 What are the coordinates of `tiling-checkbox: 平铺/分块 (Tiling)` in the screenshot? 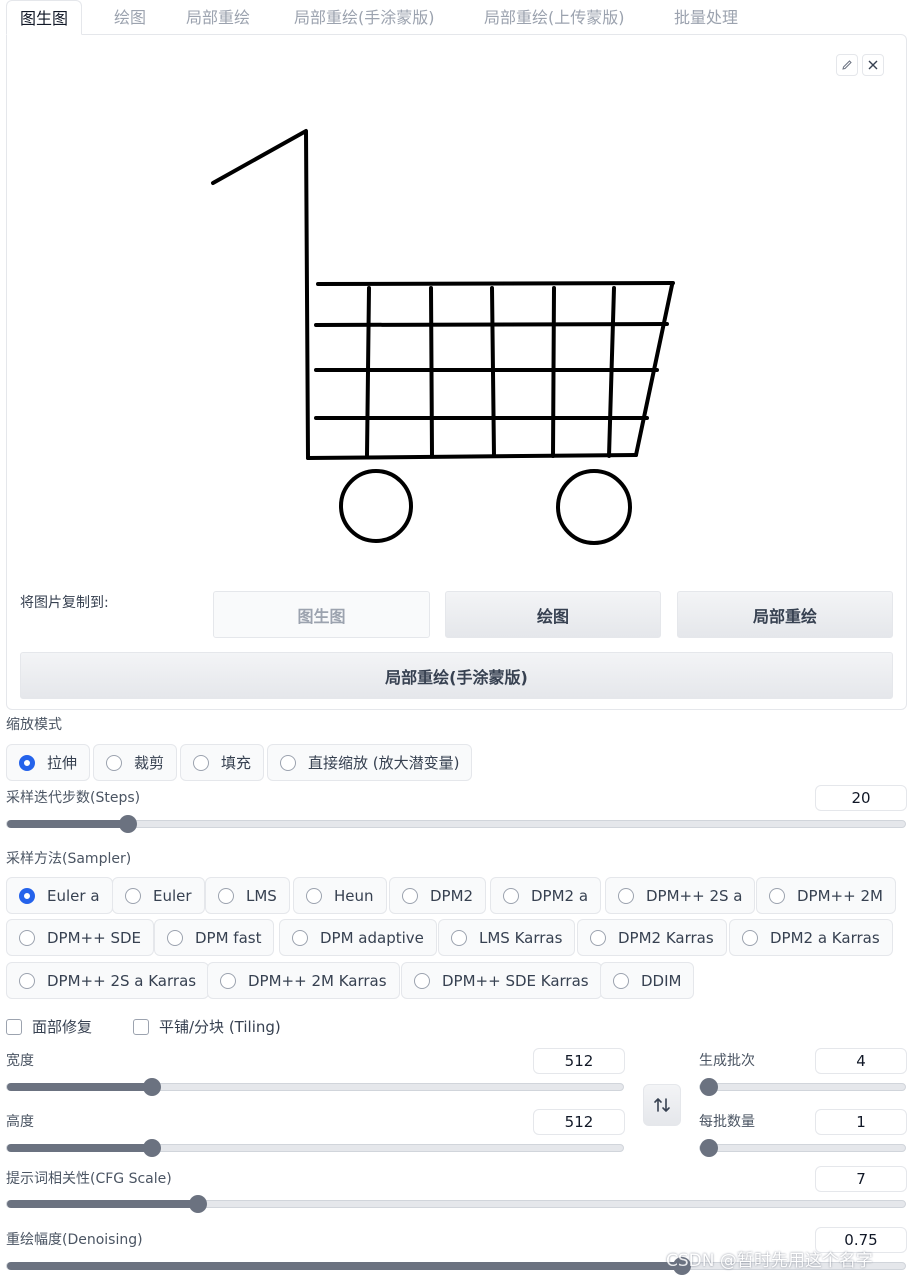 It's located at (207, 1026).